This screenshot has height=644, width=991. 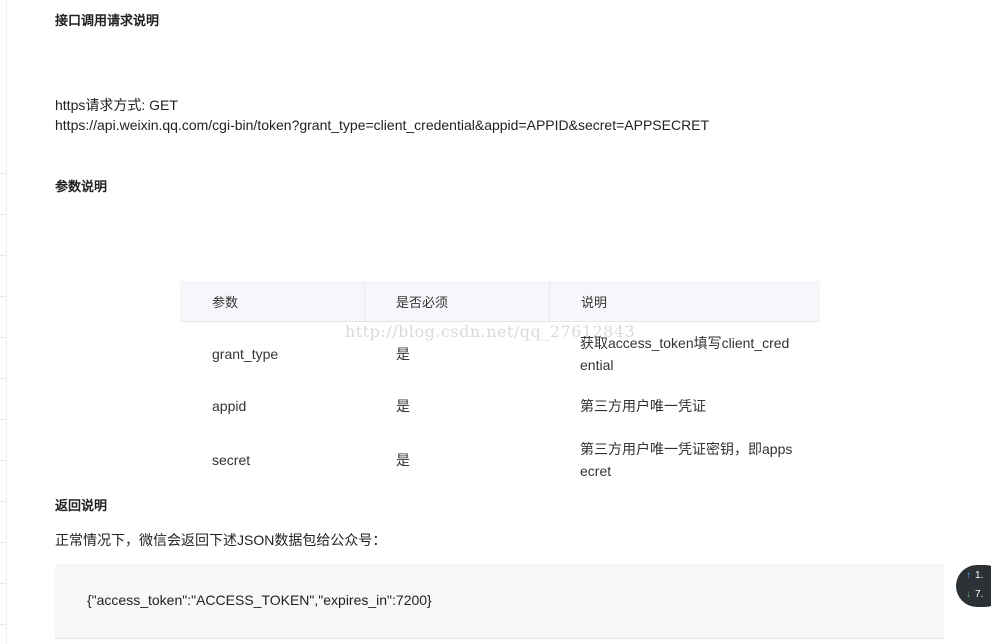 What do you see at coordinates (81, 505) in the screenshot?
I see `heading-return: 返回说明` at bounding box center [81, 505].